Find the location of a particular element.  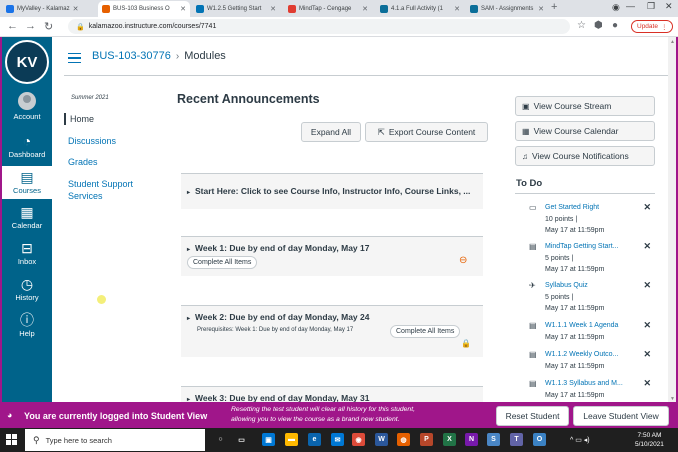

cortana-icon: ○ is located at coordinates (220, 439).